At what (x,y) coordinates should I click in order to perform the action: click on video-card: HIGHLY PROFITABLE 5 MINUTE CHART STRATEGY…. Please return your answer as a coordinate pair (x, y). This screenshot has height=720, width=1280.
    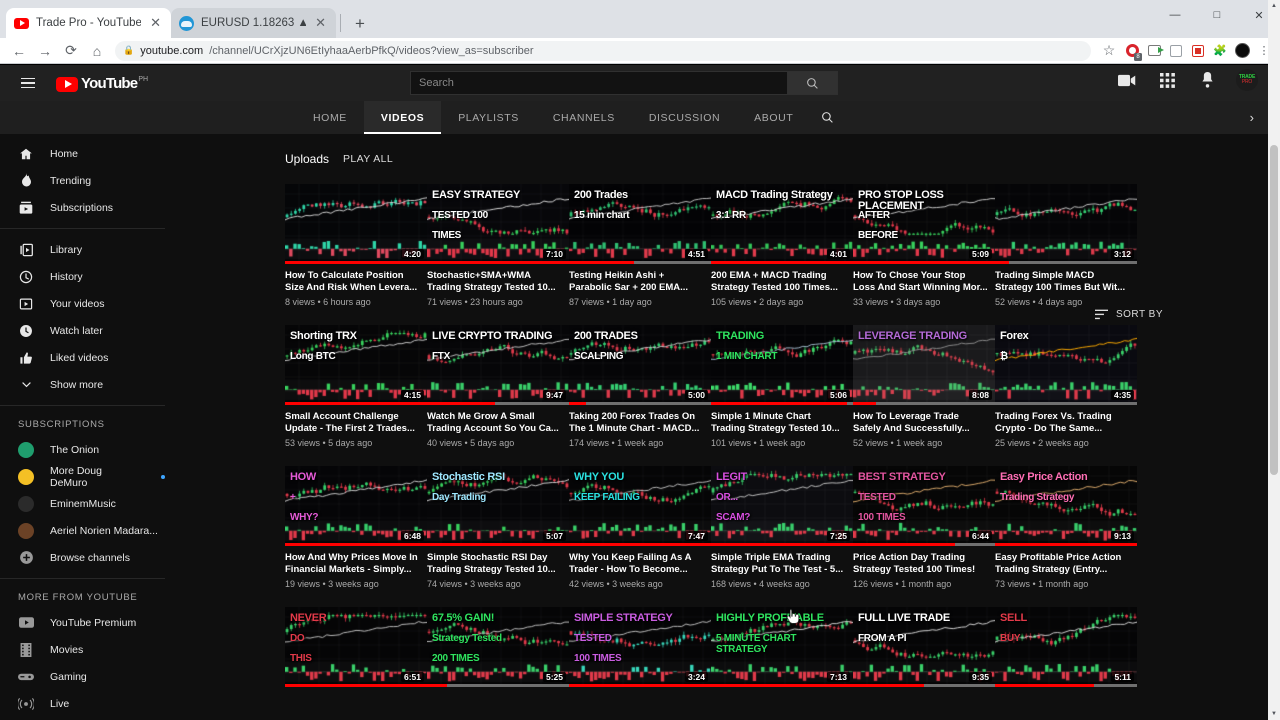
    Looking at the image, I should click on (782, 647).